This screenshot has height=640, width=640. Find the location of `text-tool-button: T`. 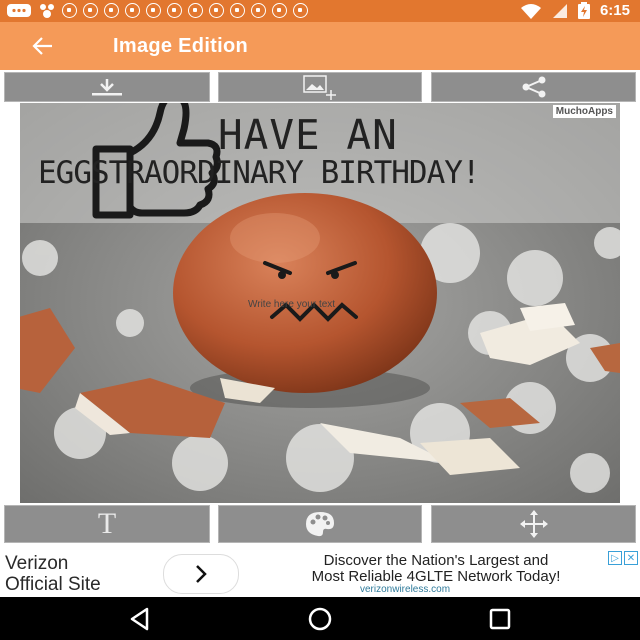

text-tool-button: T is located at coordinates (107, 524).